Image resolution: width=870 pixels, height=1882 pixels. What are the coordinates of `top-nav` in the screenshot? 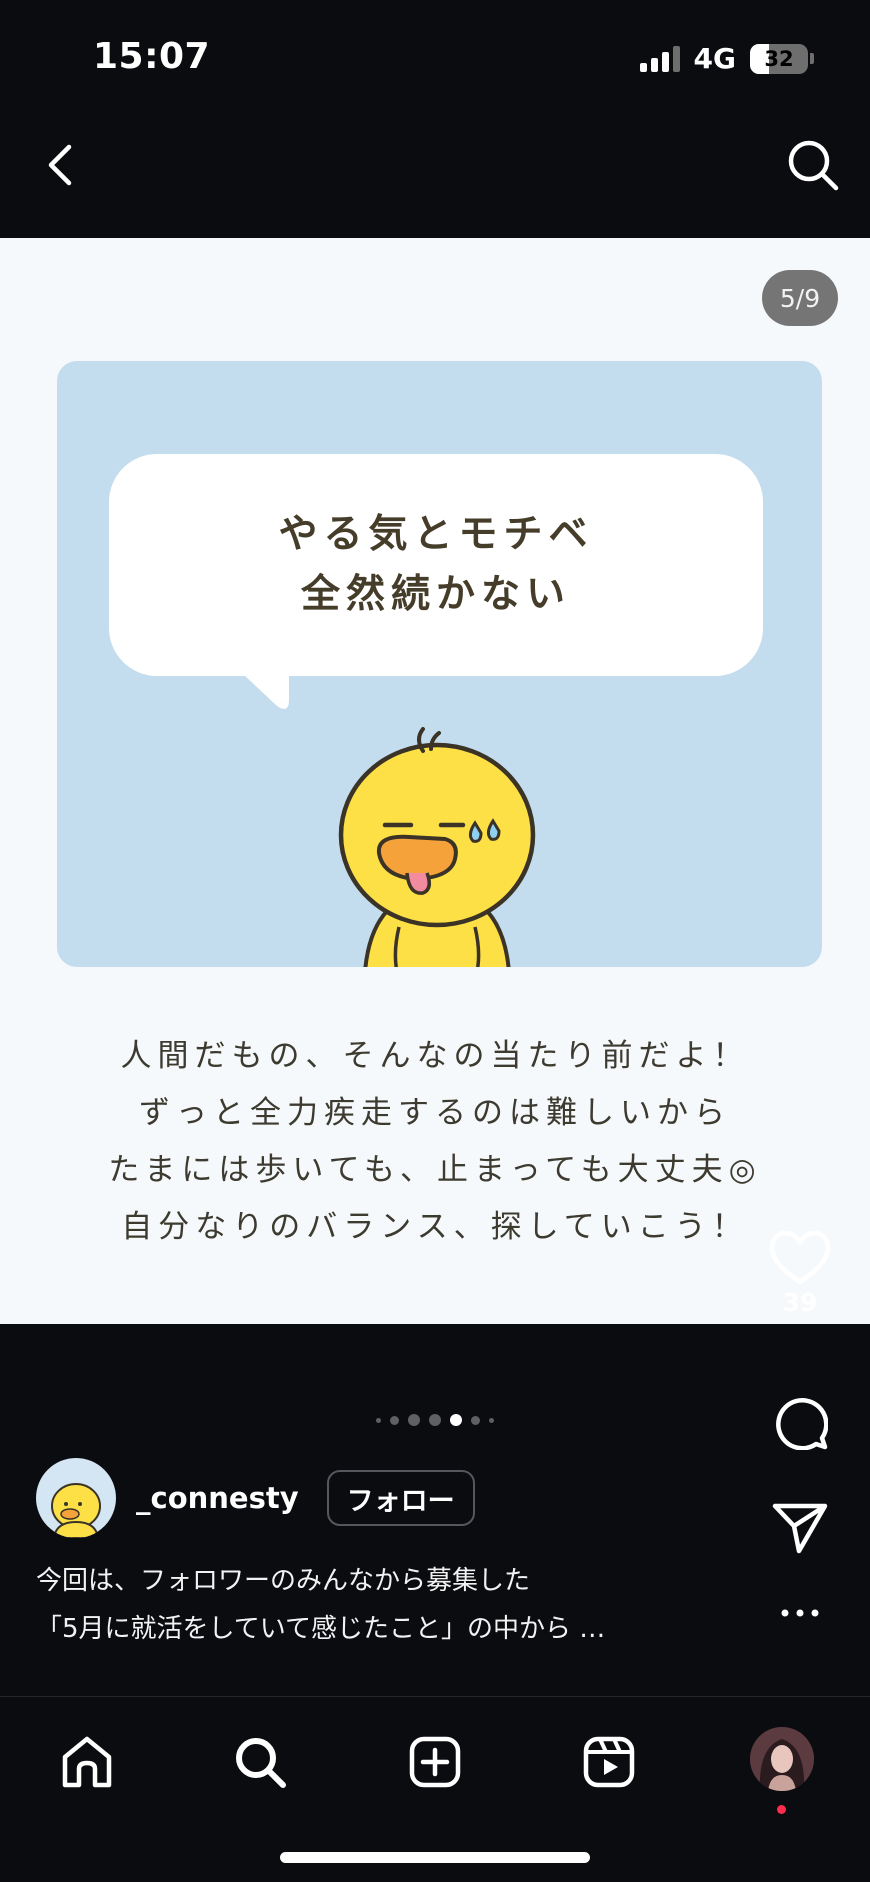 It's located at (435, 174).